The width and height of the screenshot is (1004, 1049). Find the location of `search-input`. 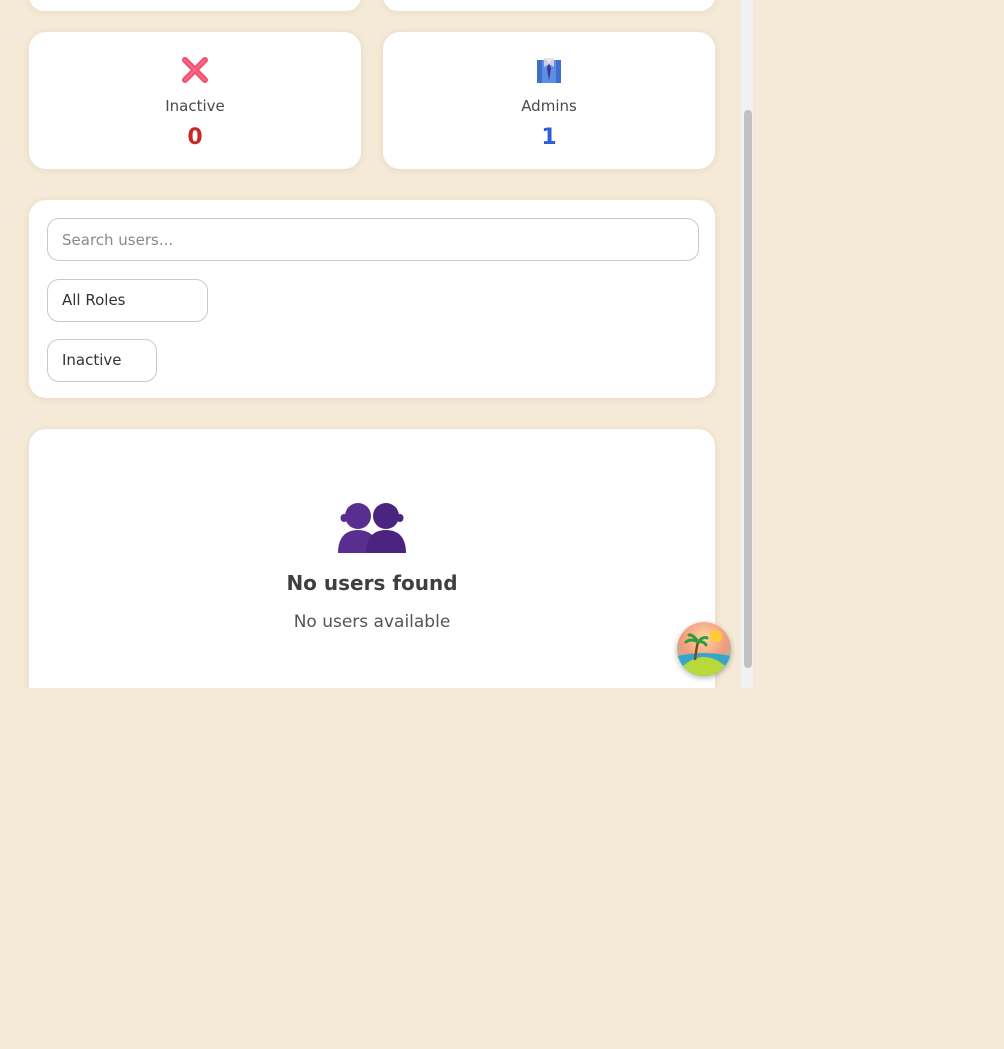

search-input is located at coordinates (373, 239).